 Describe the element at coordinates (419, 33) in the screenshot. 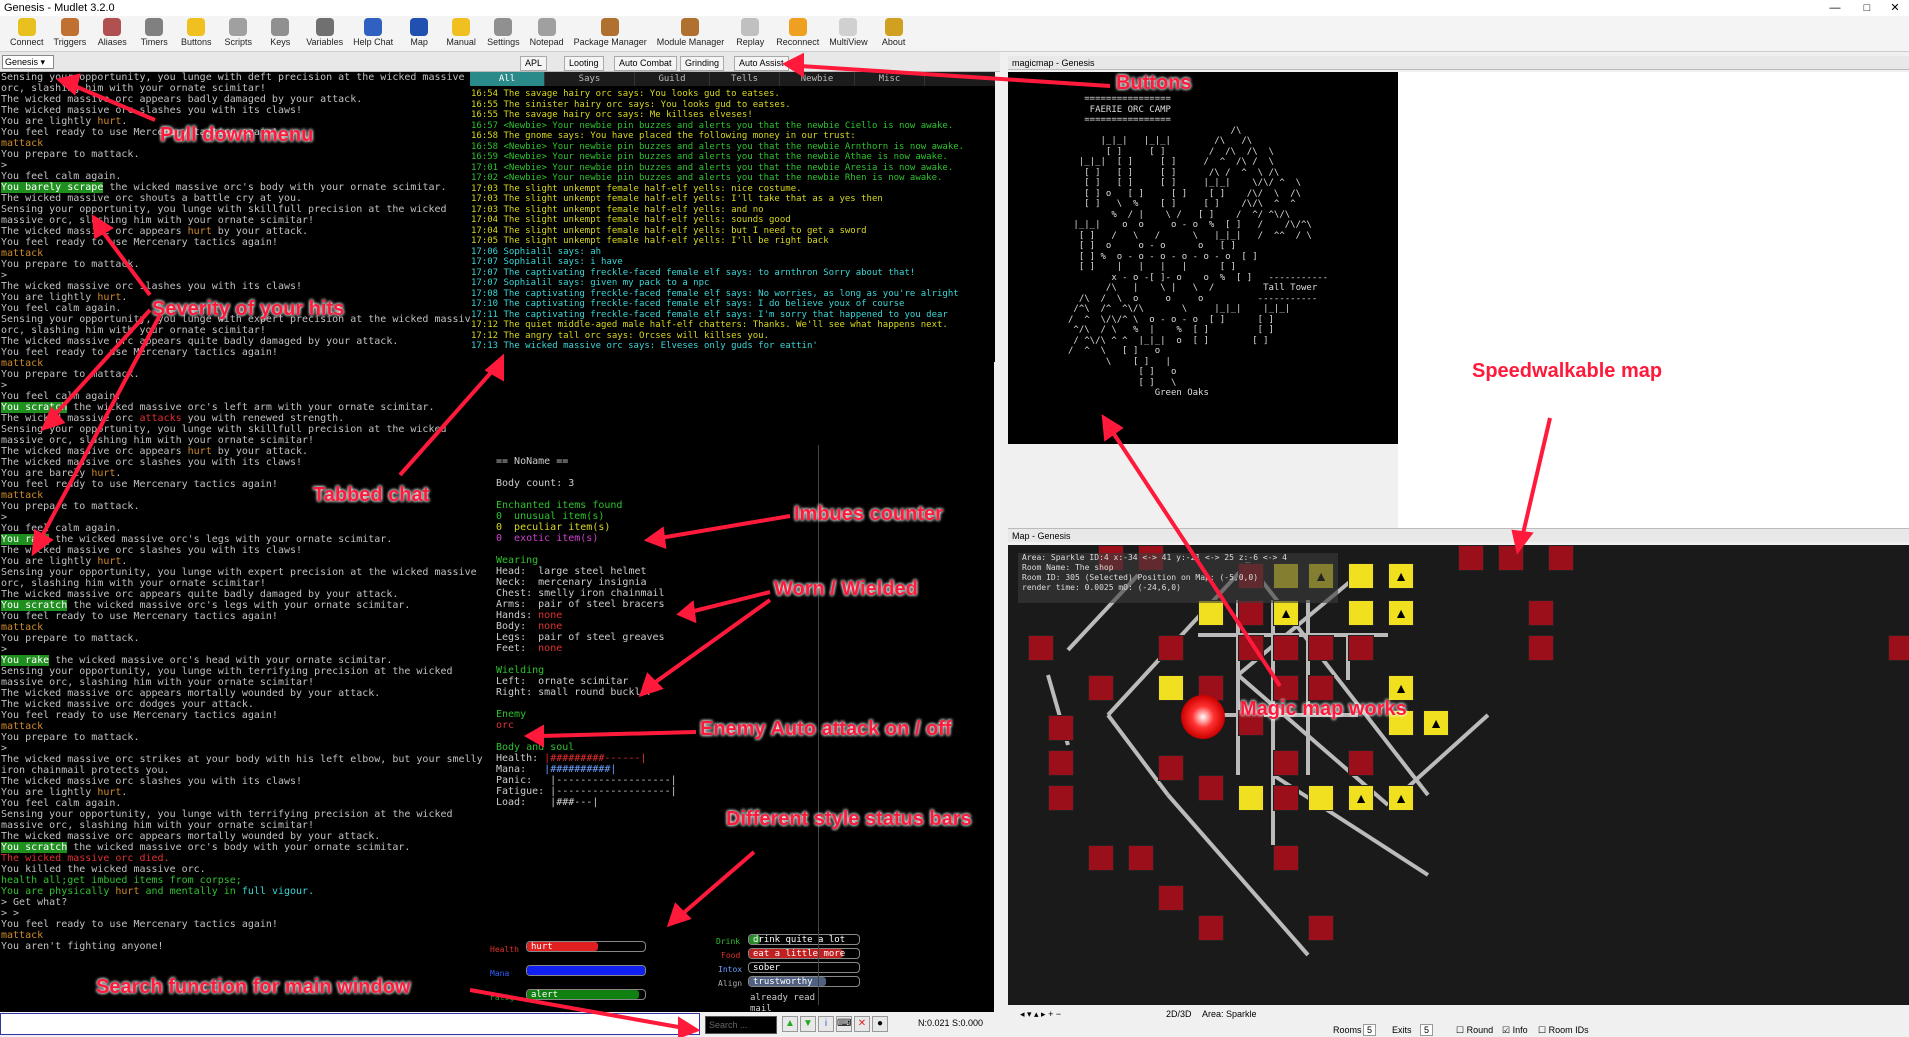

I see `toolbar-button-map: Map` at that location.